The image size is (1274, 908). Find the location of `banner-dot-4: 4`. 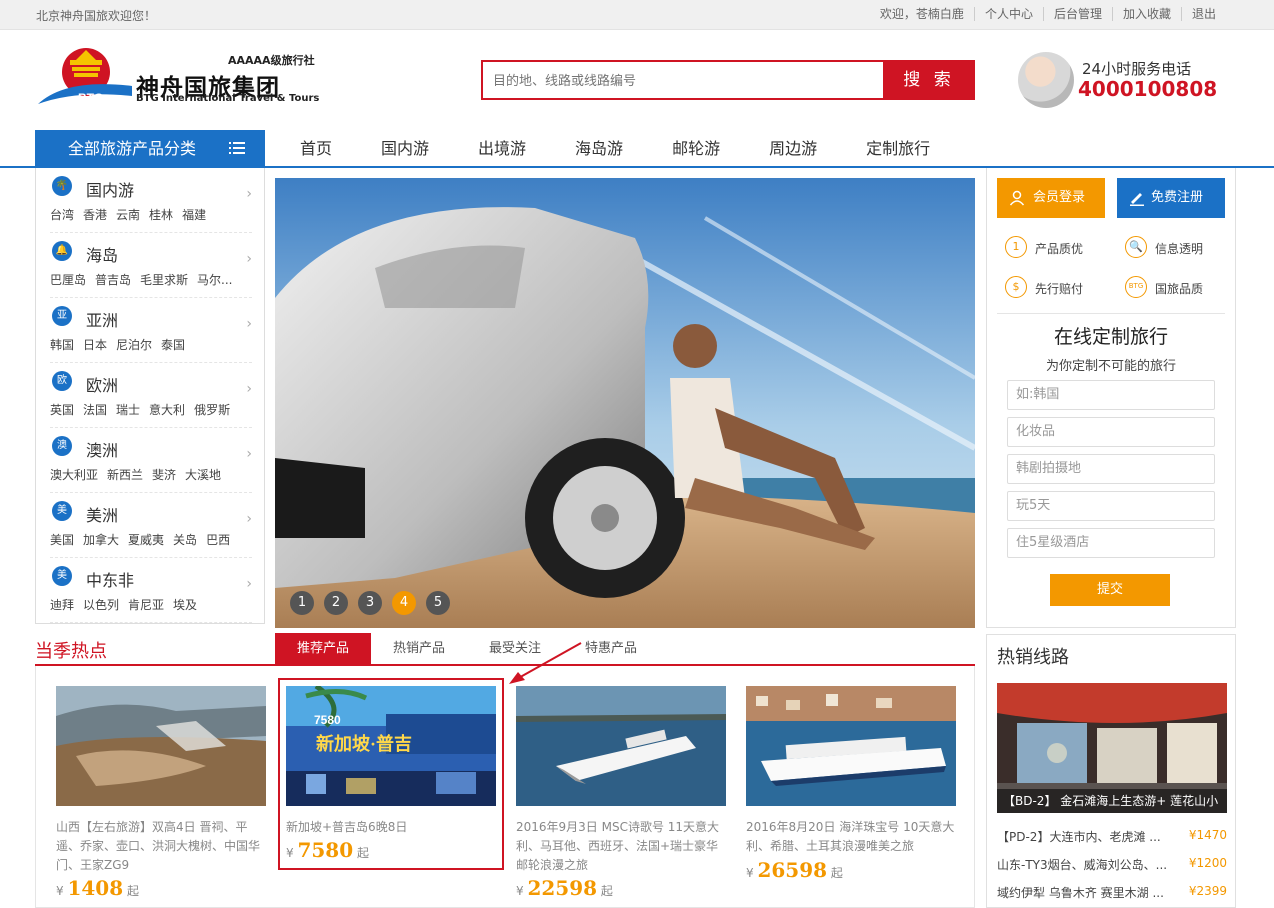

banner-dot-4: 4 is located at coordinates (404, 603).